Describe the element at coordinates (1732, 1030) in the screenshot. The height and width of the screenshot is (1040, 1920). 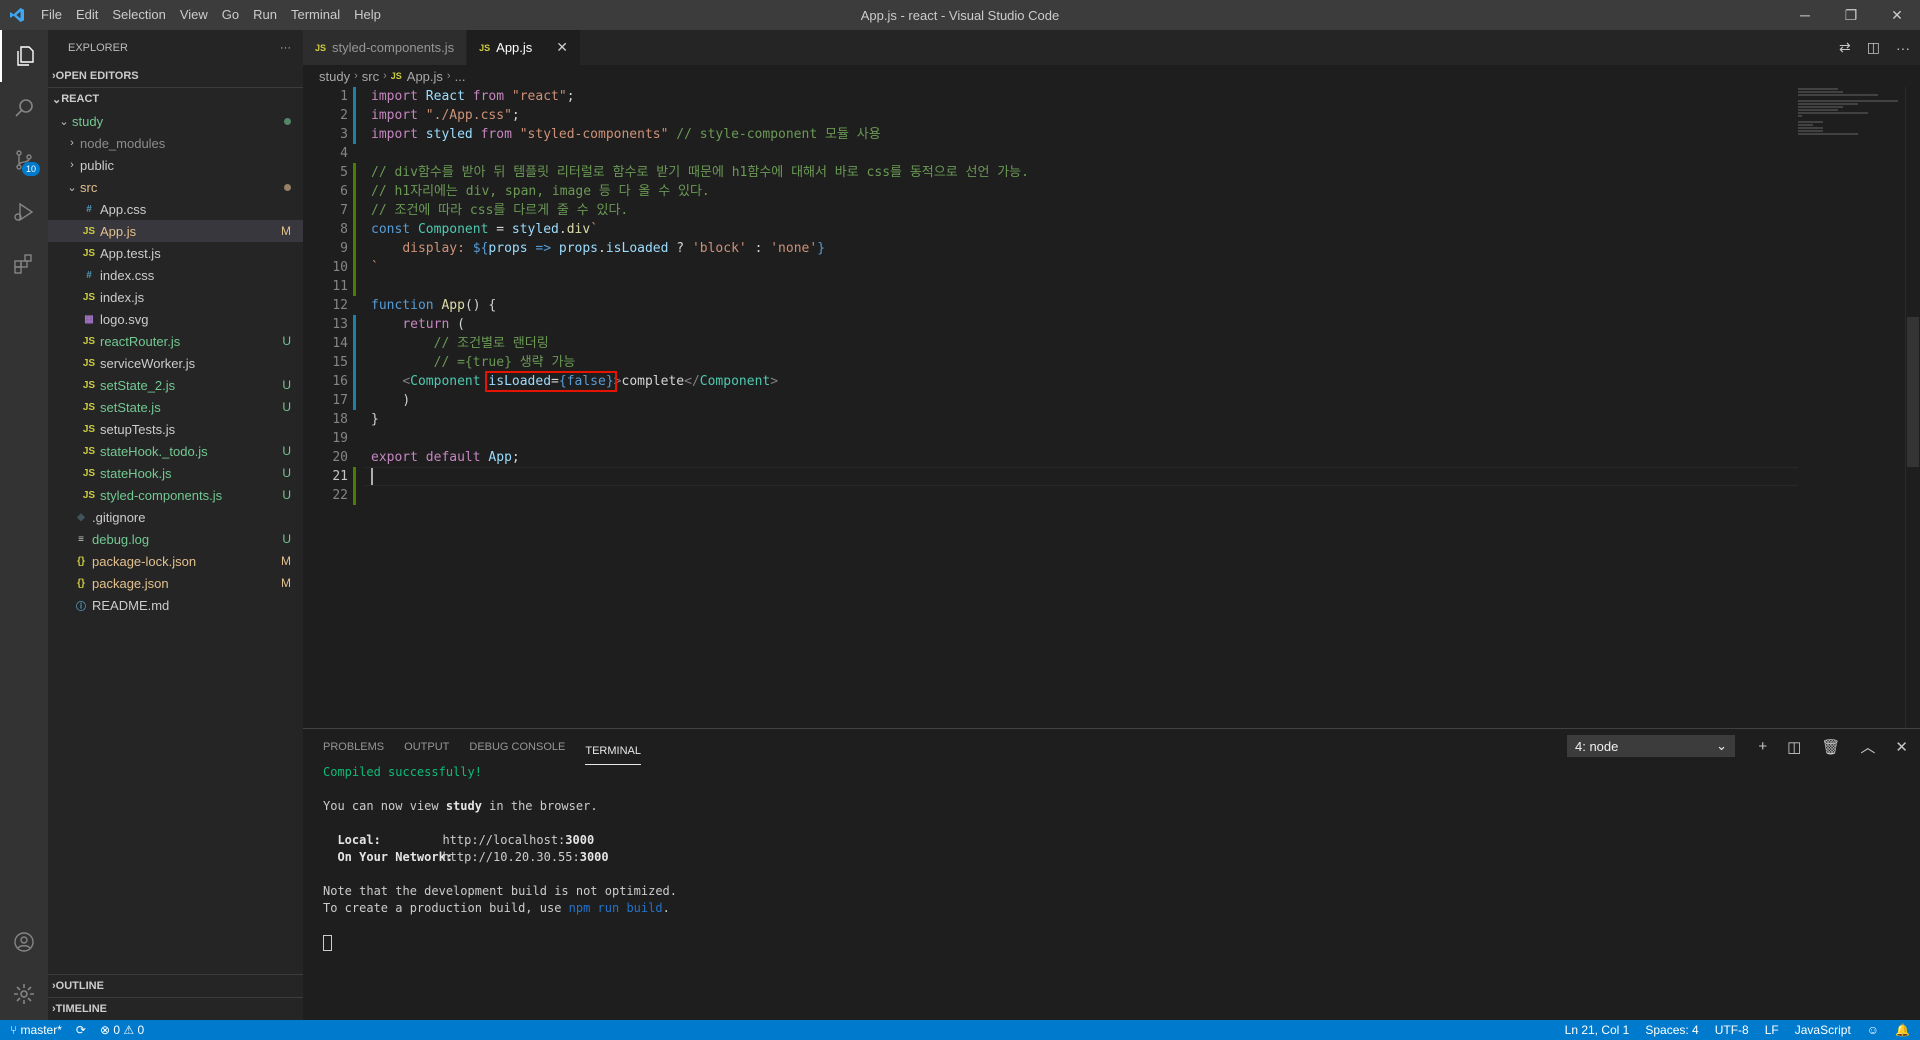
I see `encoding: UTF-8` at that location.